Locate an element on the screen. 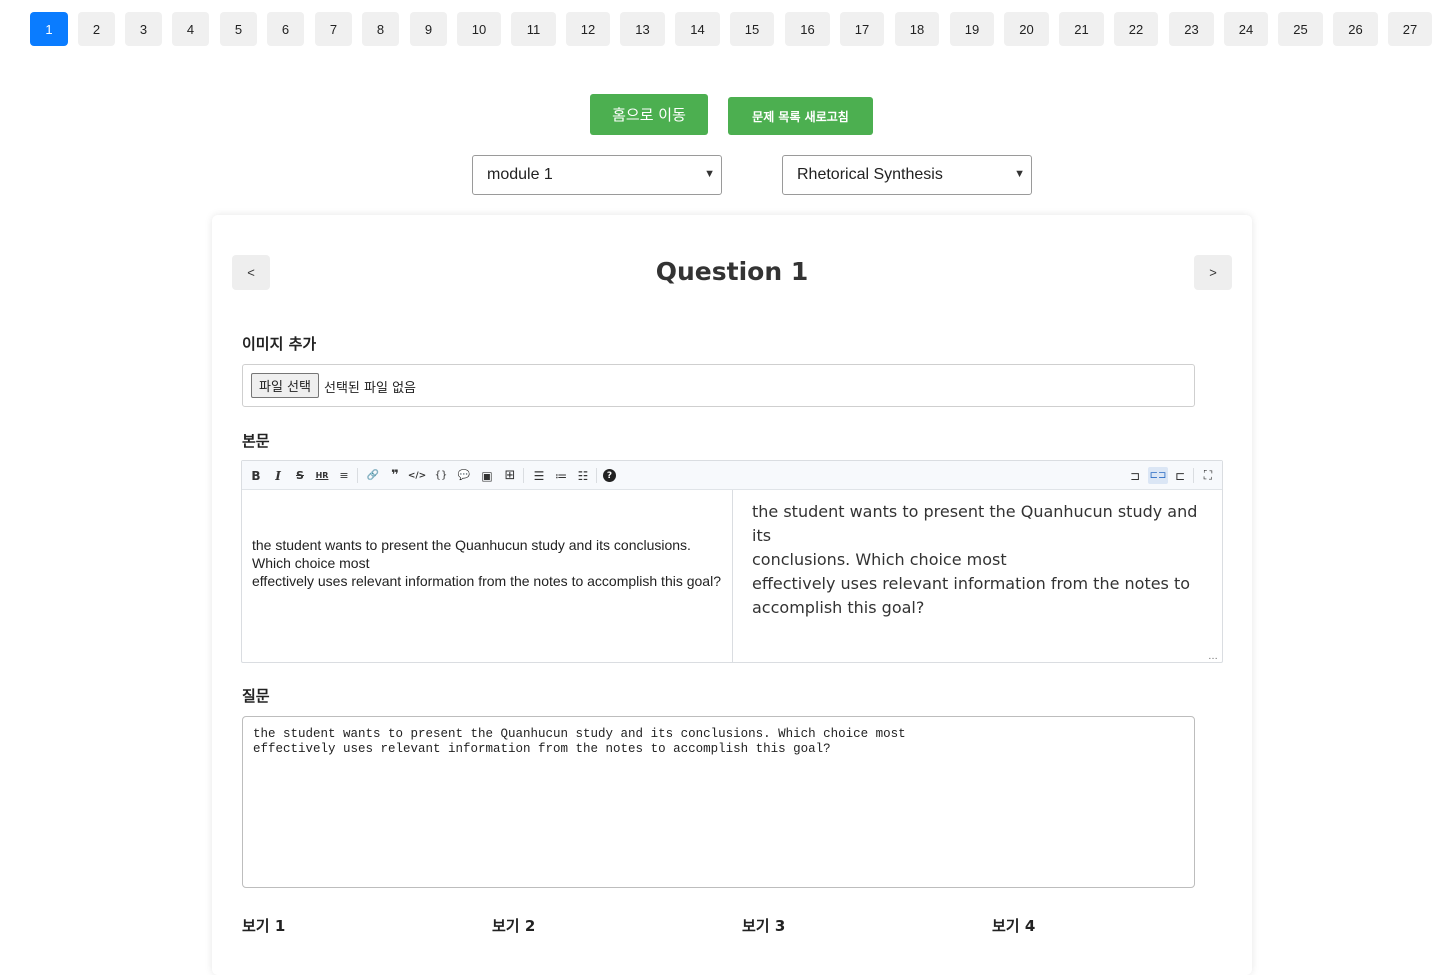 Image resolution: width=1454 pixels, height=975 pixels. page-button-1: 1 is located at coordinates (49, 29).